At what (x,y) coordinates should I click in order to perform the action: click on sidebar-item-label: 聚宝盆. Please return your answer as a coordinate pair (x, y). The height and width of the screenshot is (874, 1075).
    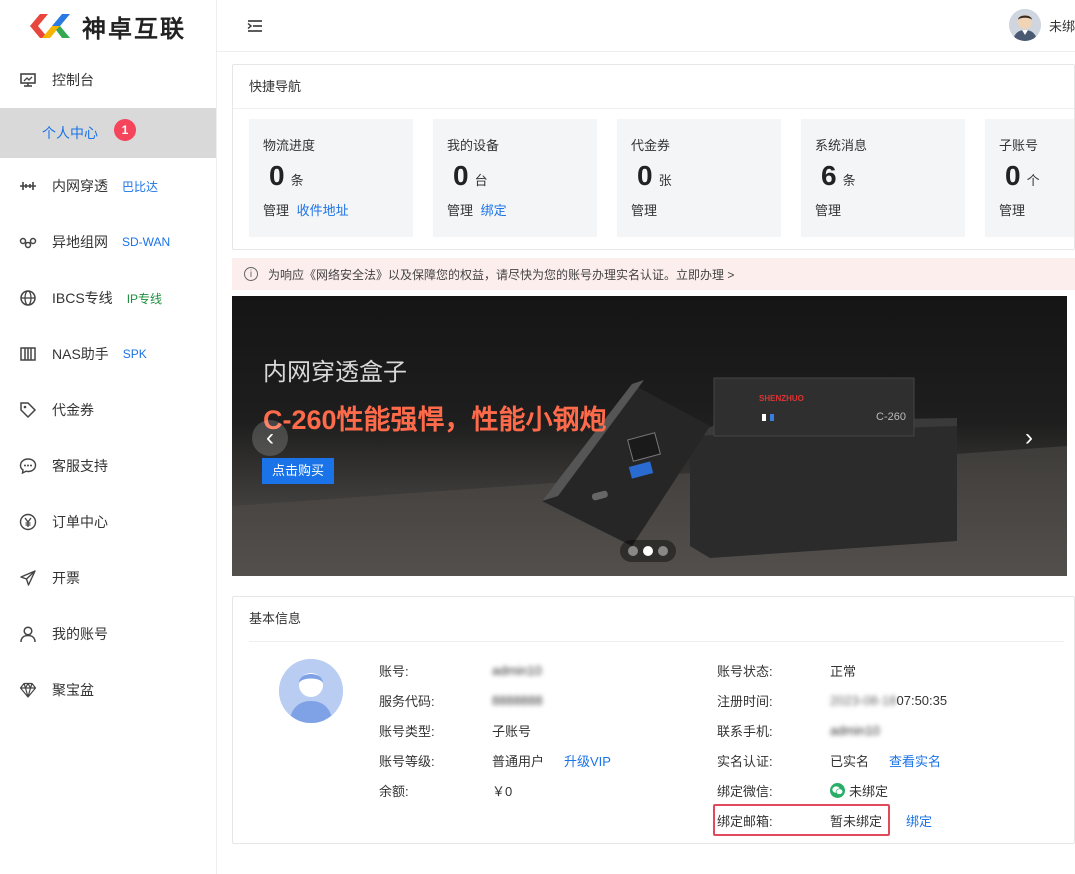
    Looking at the image, I should click on (73, 690).